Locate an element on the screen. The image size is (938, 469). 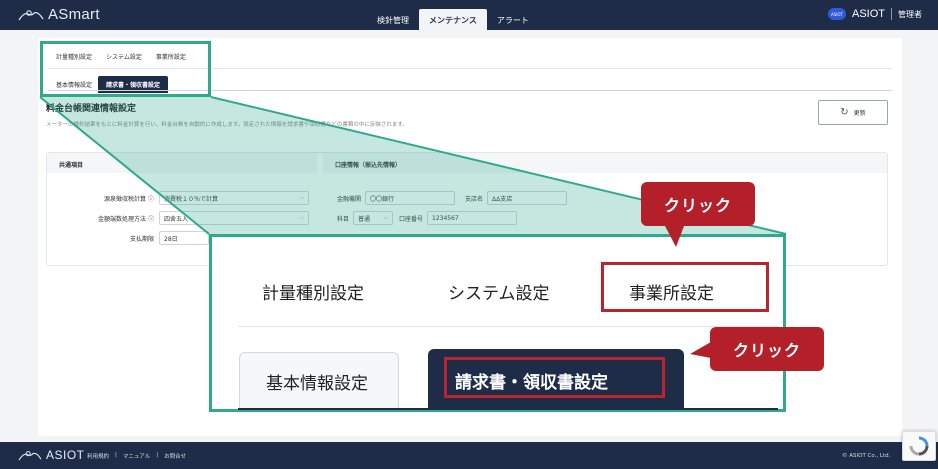
rounding-label: 金額端数処理方法 ⓘ is located at coordinates (126, 219).